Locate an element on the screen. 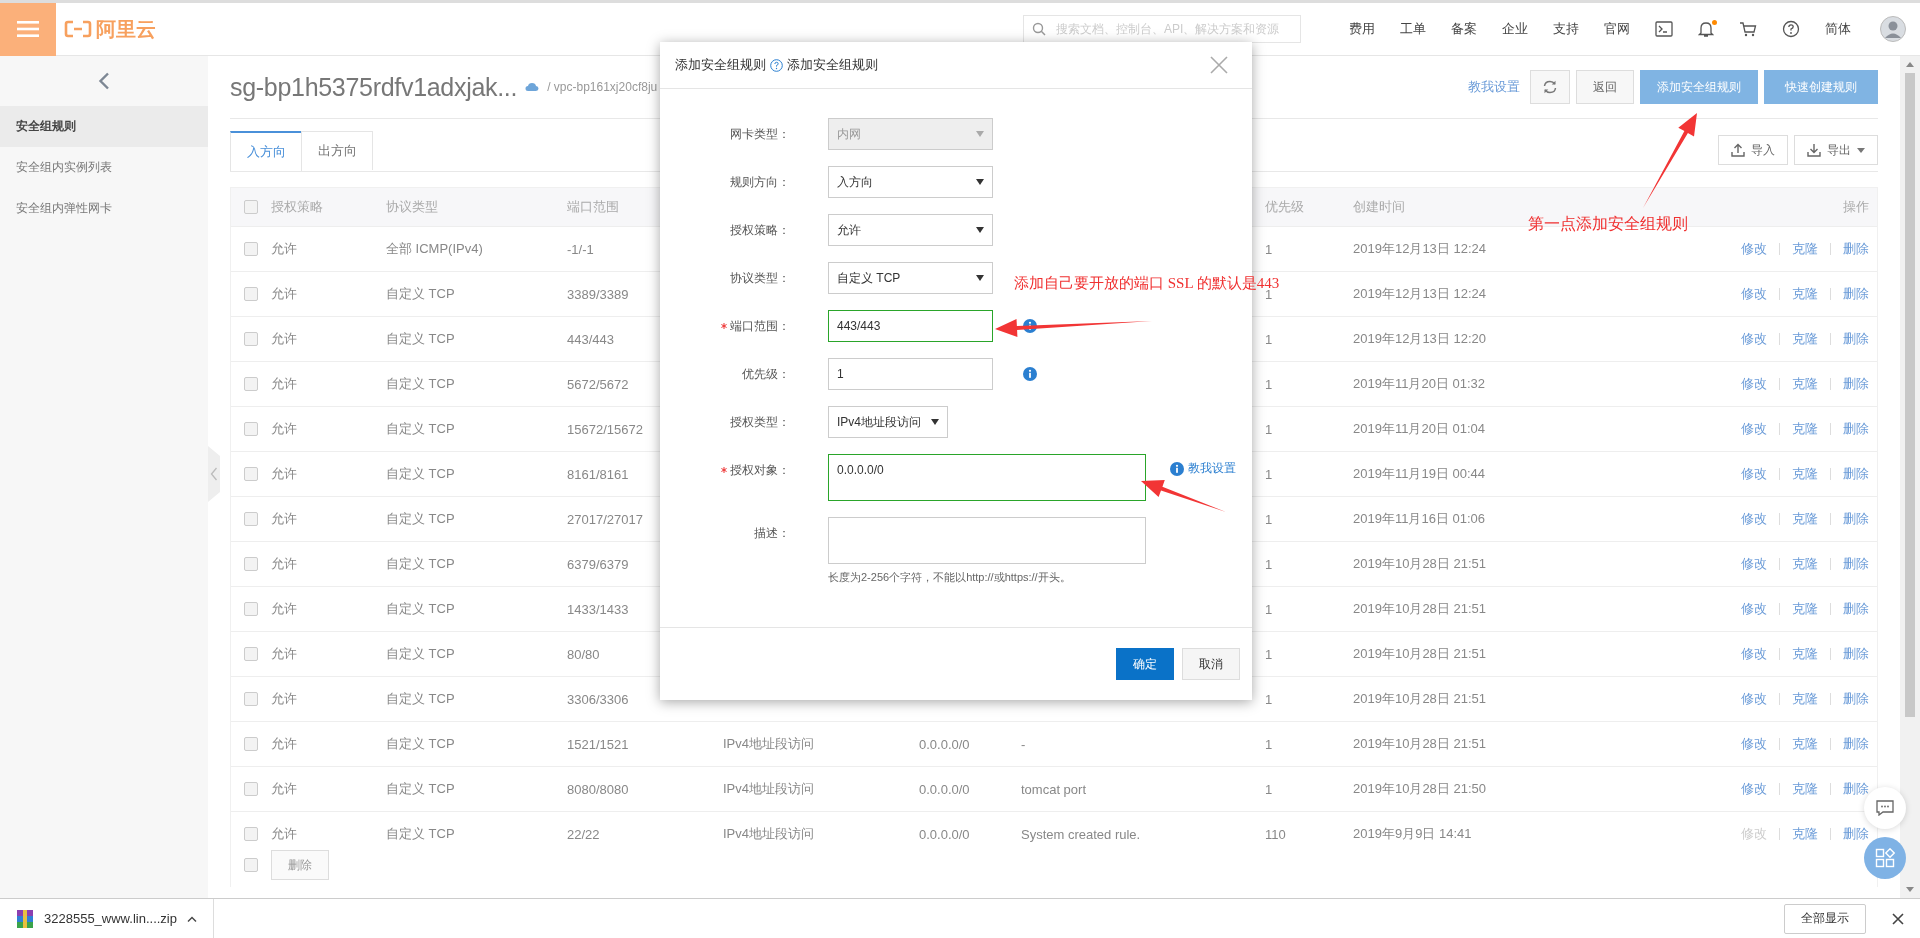 The height and width of the screenshot is (938, 1920). export-button: 导出 is located at coordinates (1836, 150).